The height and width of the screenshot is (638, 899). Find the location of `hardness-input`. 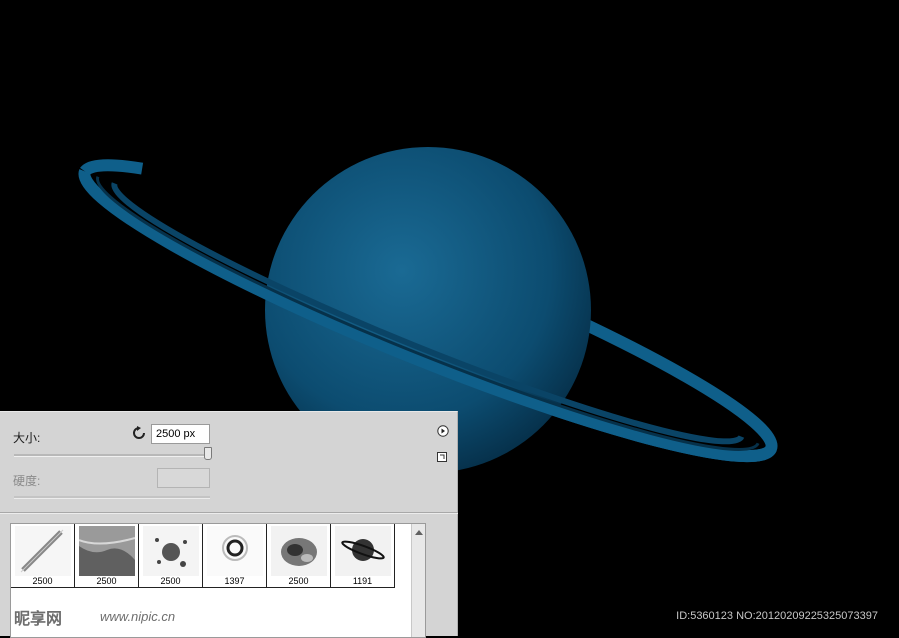

hardness-input is located at coordinates (183, 478).